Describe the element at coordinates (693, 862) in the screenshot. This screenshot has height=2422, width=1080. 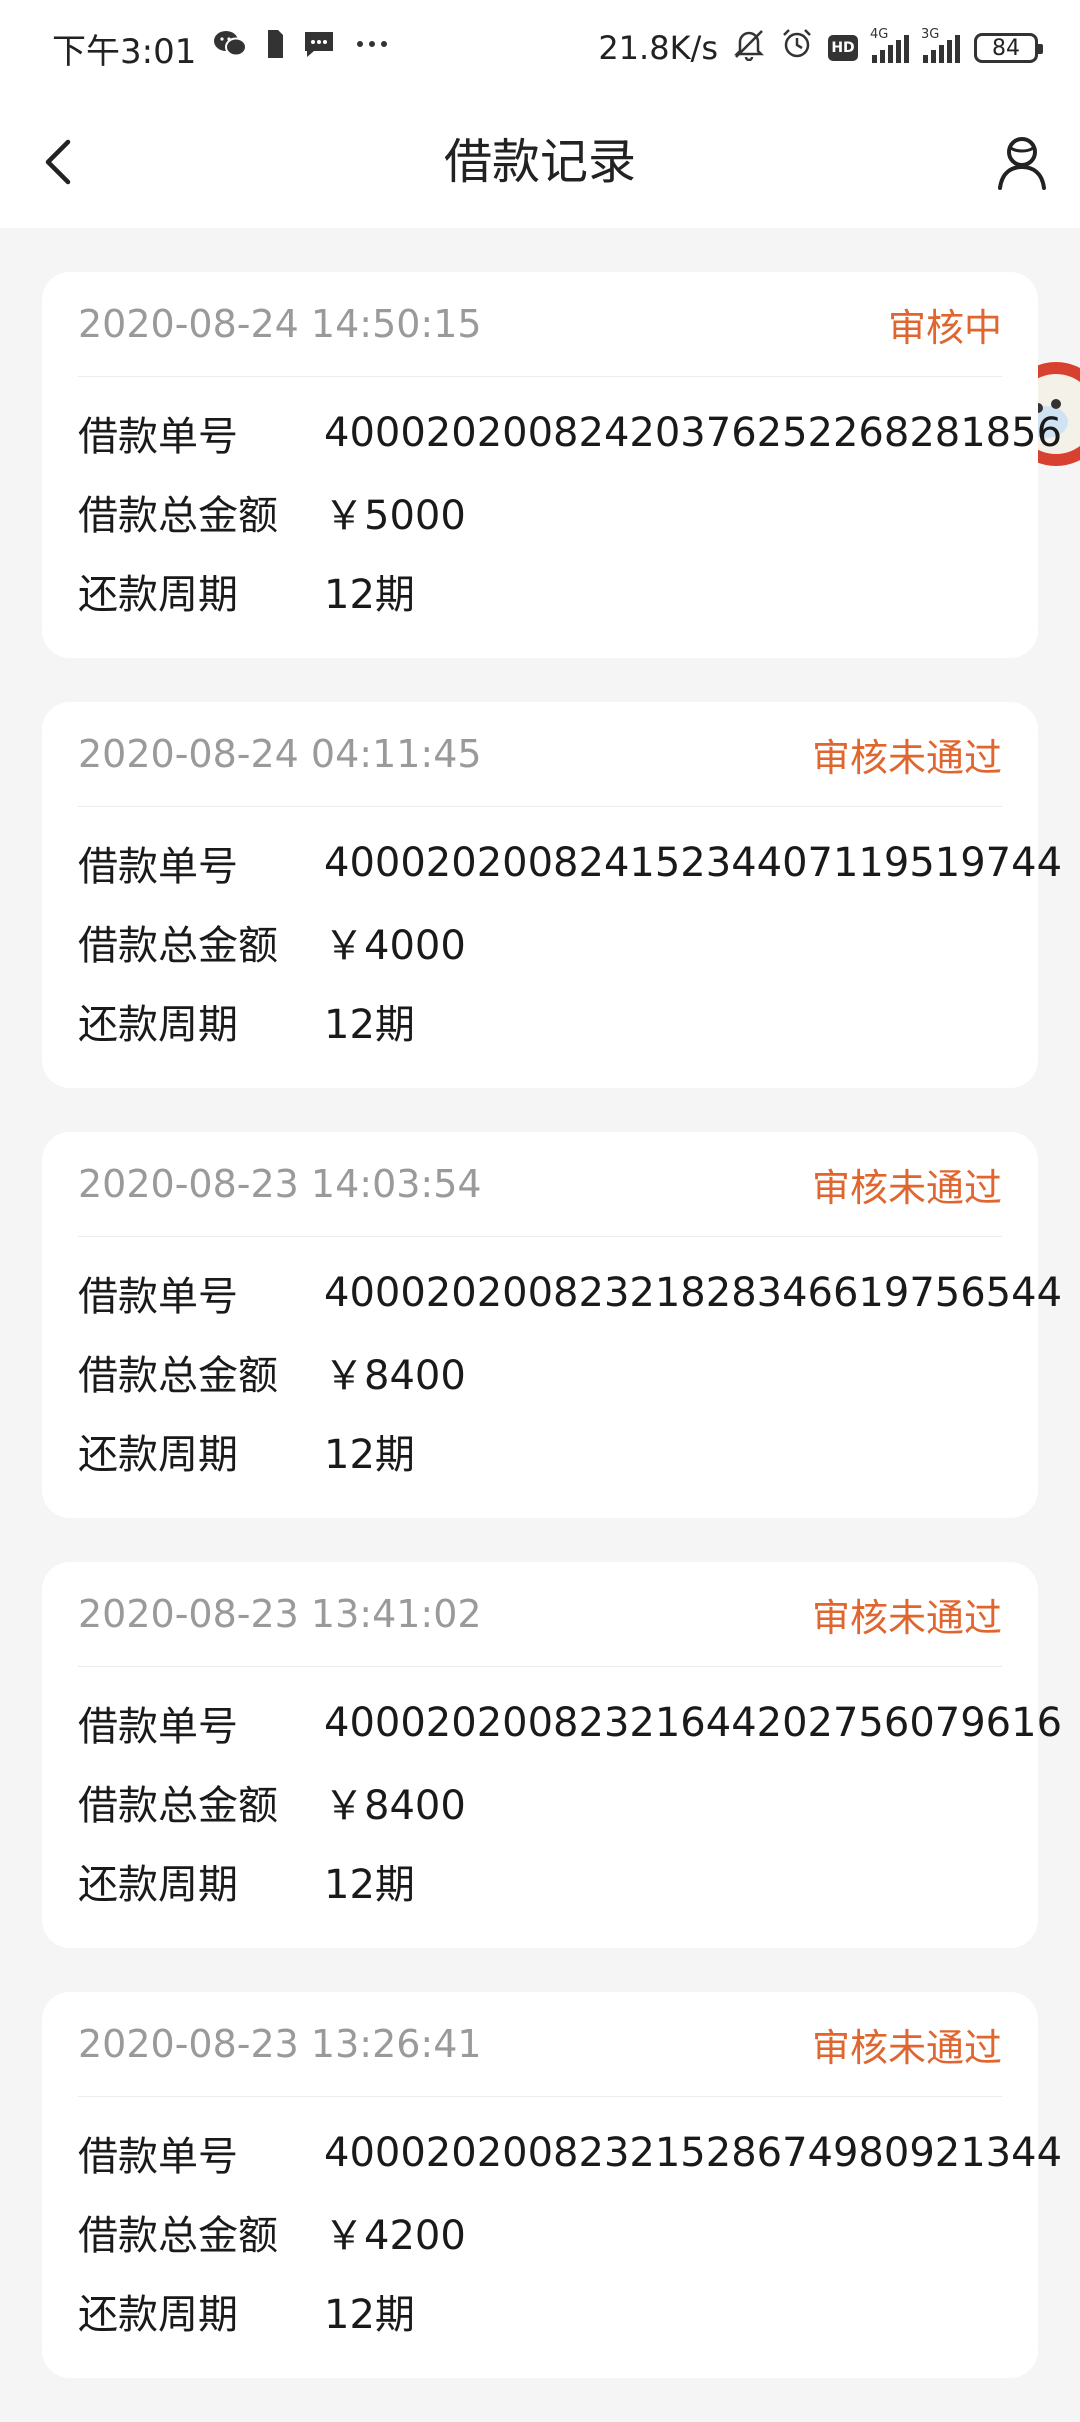
I see `order-no-value: 40002020082415234407119519744` at that location.